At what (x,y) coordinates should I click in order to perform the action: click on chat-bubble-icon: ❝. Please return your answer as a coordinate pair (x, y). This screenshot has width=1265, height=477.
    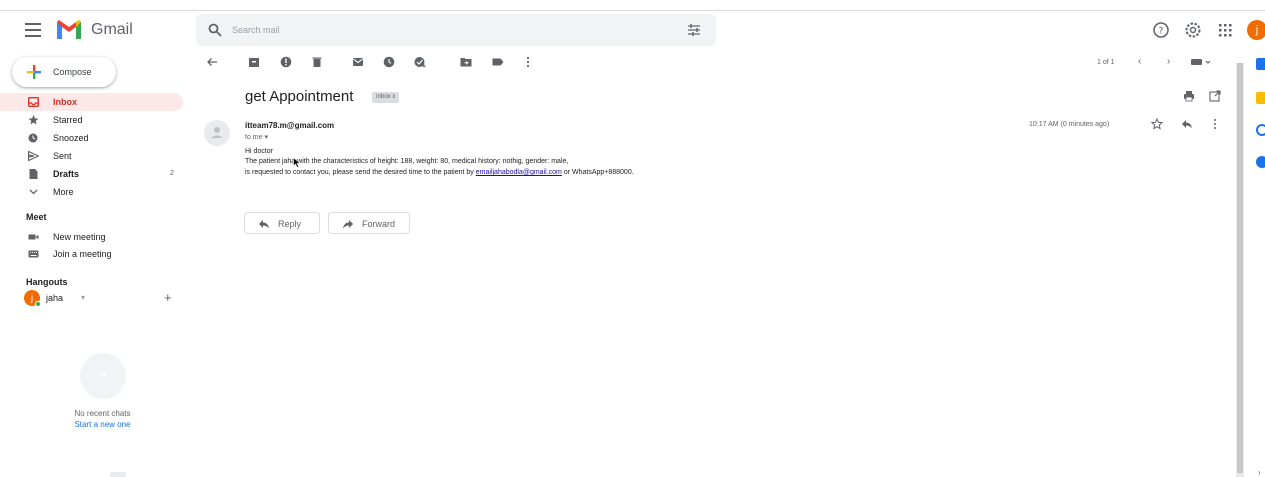
    Looking at the image, I should click on (103, 376).